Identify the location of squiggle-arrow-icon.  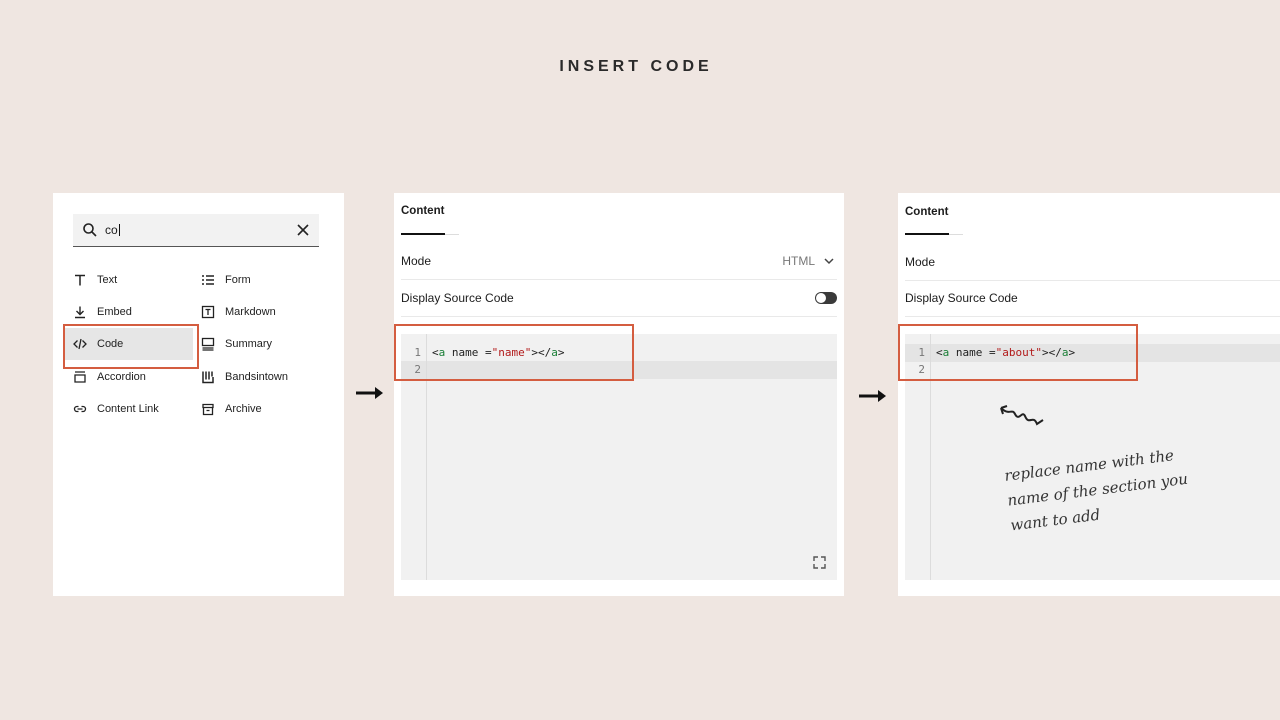
(1022, 415).